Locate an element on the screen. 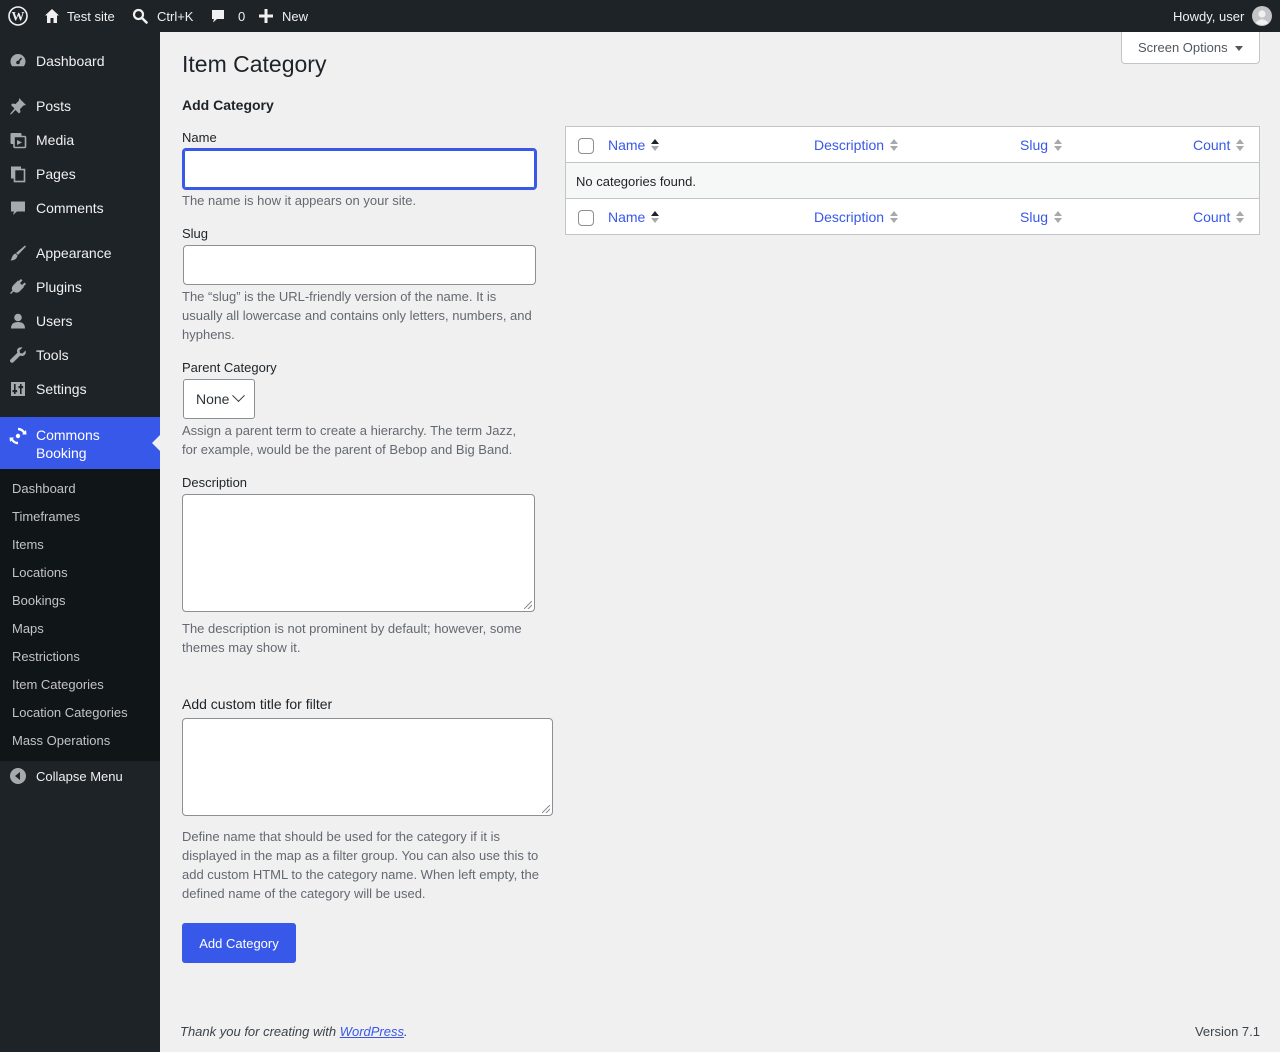 The image size is (1280, 1052). menu-label: Media is located at coordinates (55, 140).